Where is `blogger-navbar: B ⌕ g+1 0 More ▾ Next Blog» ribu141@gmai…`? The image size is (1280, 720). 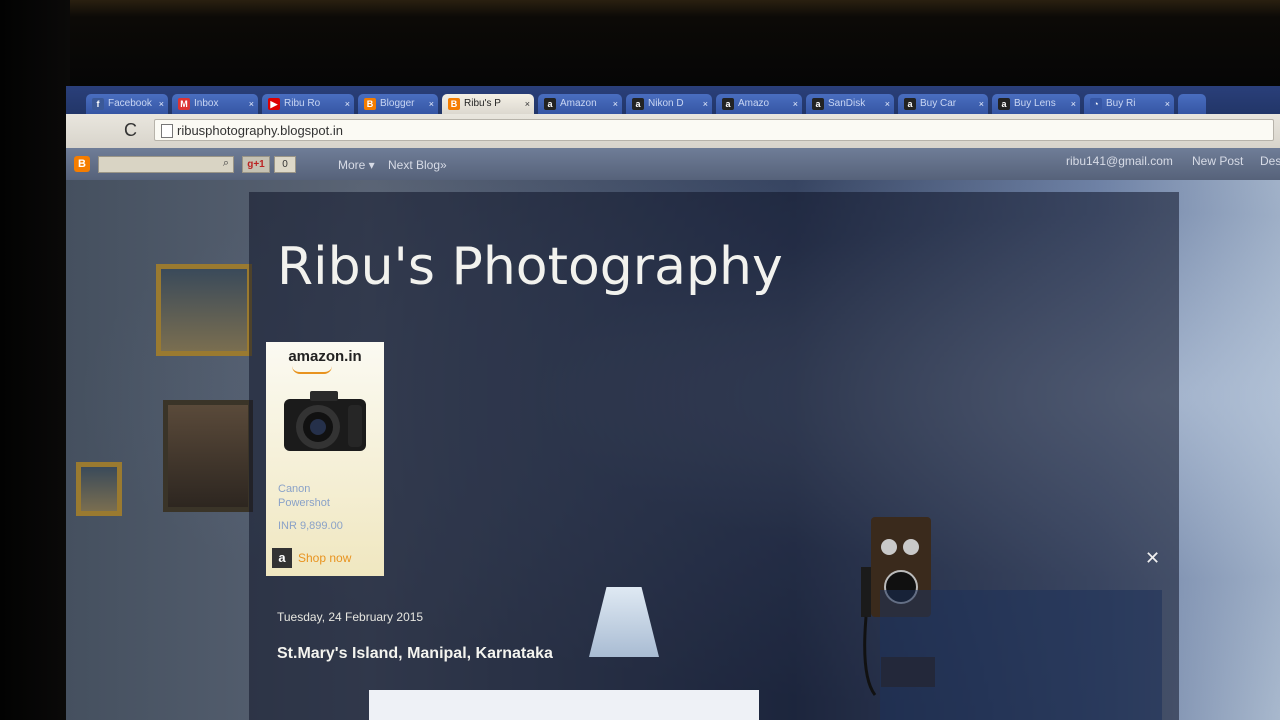
blogger-navbar: B ⌕ g+1 0 More ▾ Next Blog» ribu141@gmai… is located at coordinates (673, 164).